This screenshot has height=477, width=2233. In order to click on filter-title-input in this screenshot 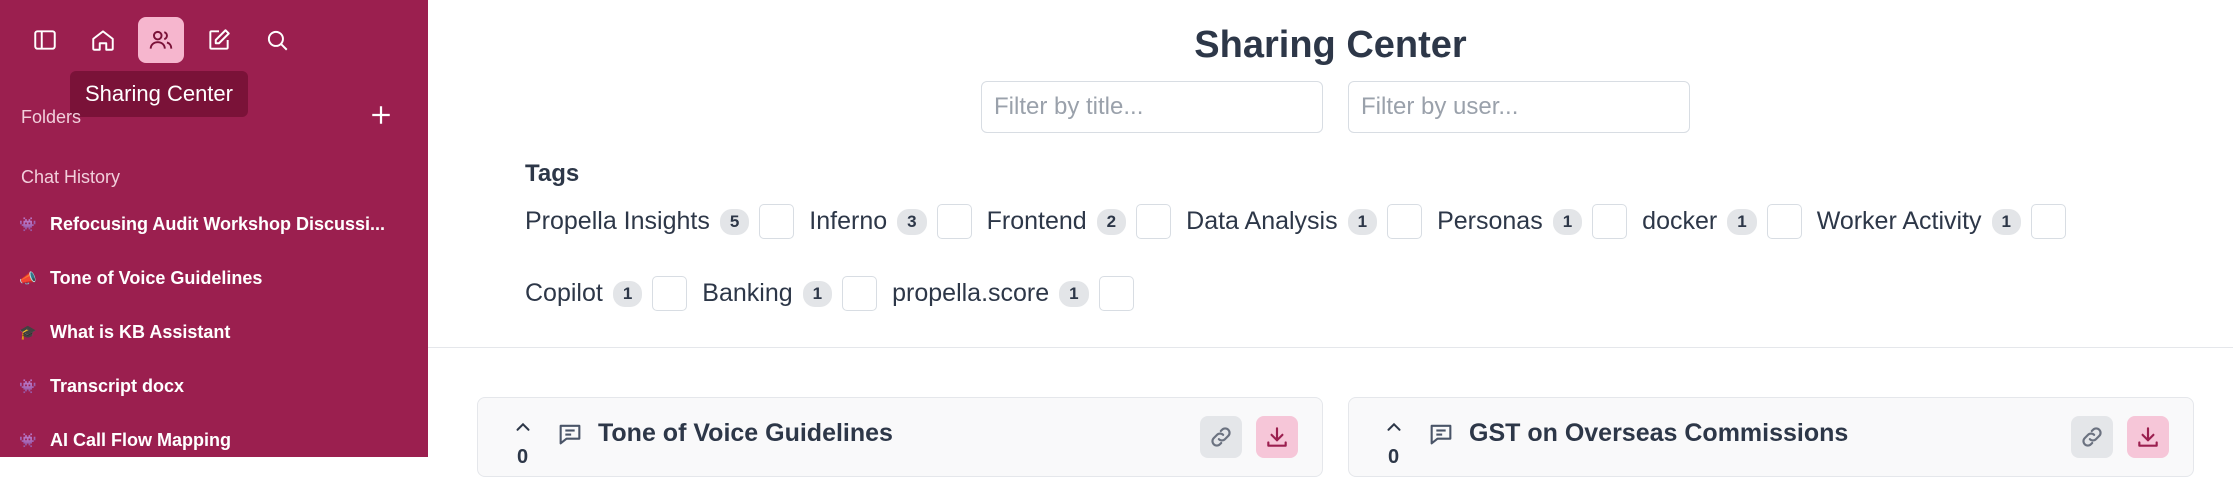, I will do `click(1152, 107)`.